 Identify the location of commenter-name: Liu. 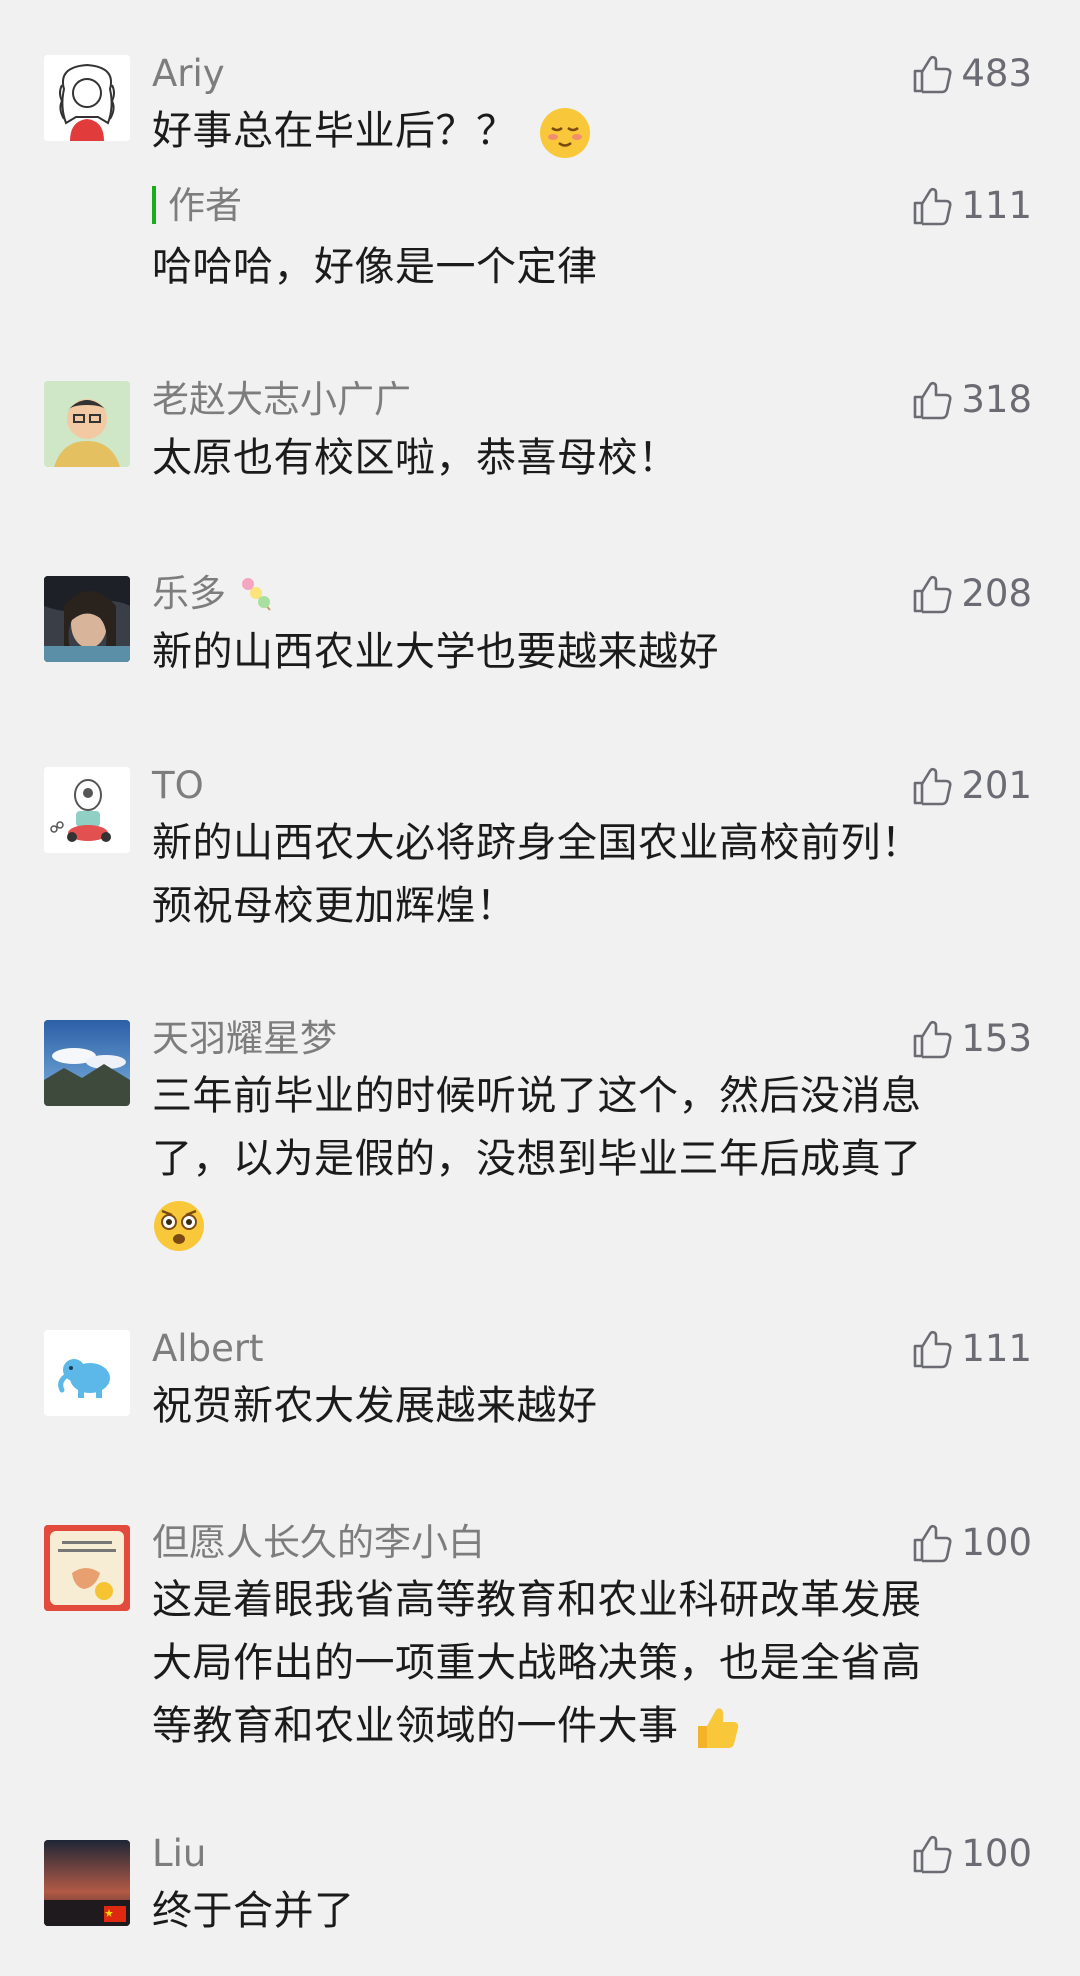
(179, 1854).